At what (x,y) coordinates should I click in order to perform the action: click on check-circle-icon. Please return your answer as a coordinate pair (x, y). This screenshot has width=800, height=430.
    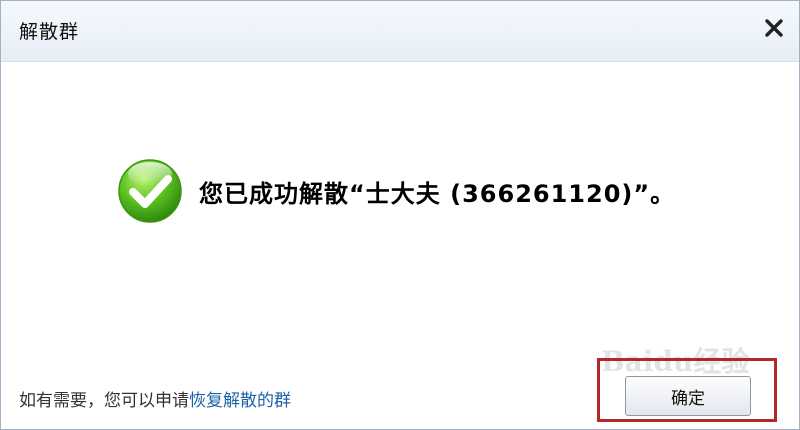
    Looking at the image, I should click on (150, 191).